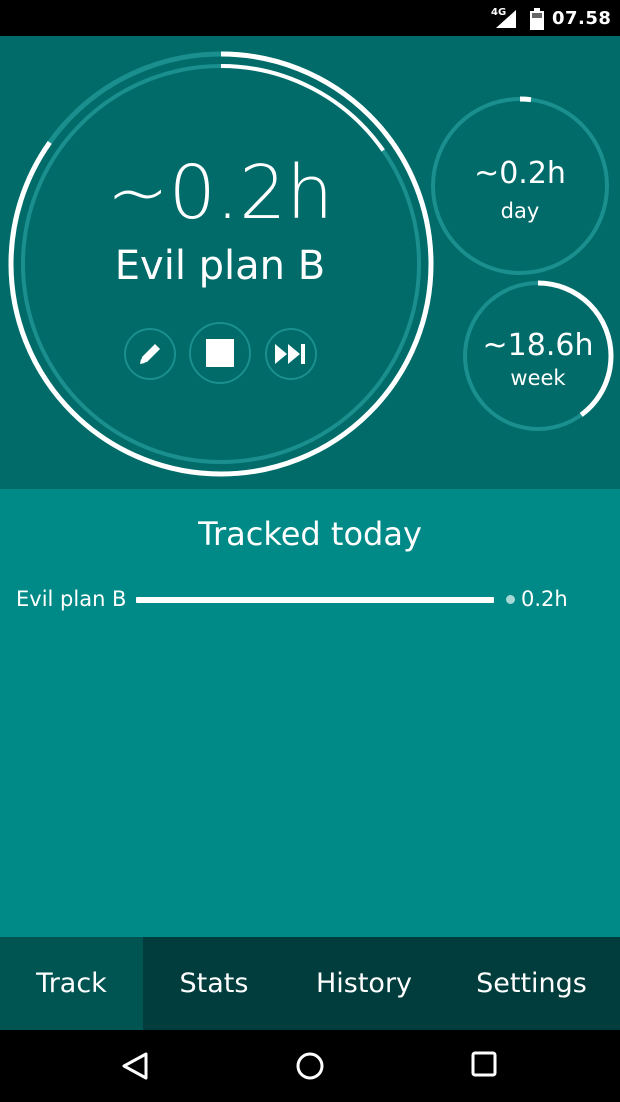 The height and width of the screenshot is (1102, 620). What do you see at coordinates (520, 173) in the screenshot?
I see `day-total: ~0.2h` at bounding box center [520, 173].